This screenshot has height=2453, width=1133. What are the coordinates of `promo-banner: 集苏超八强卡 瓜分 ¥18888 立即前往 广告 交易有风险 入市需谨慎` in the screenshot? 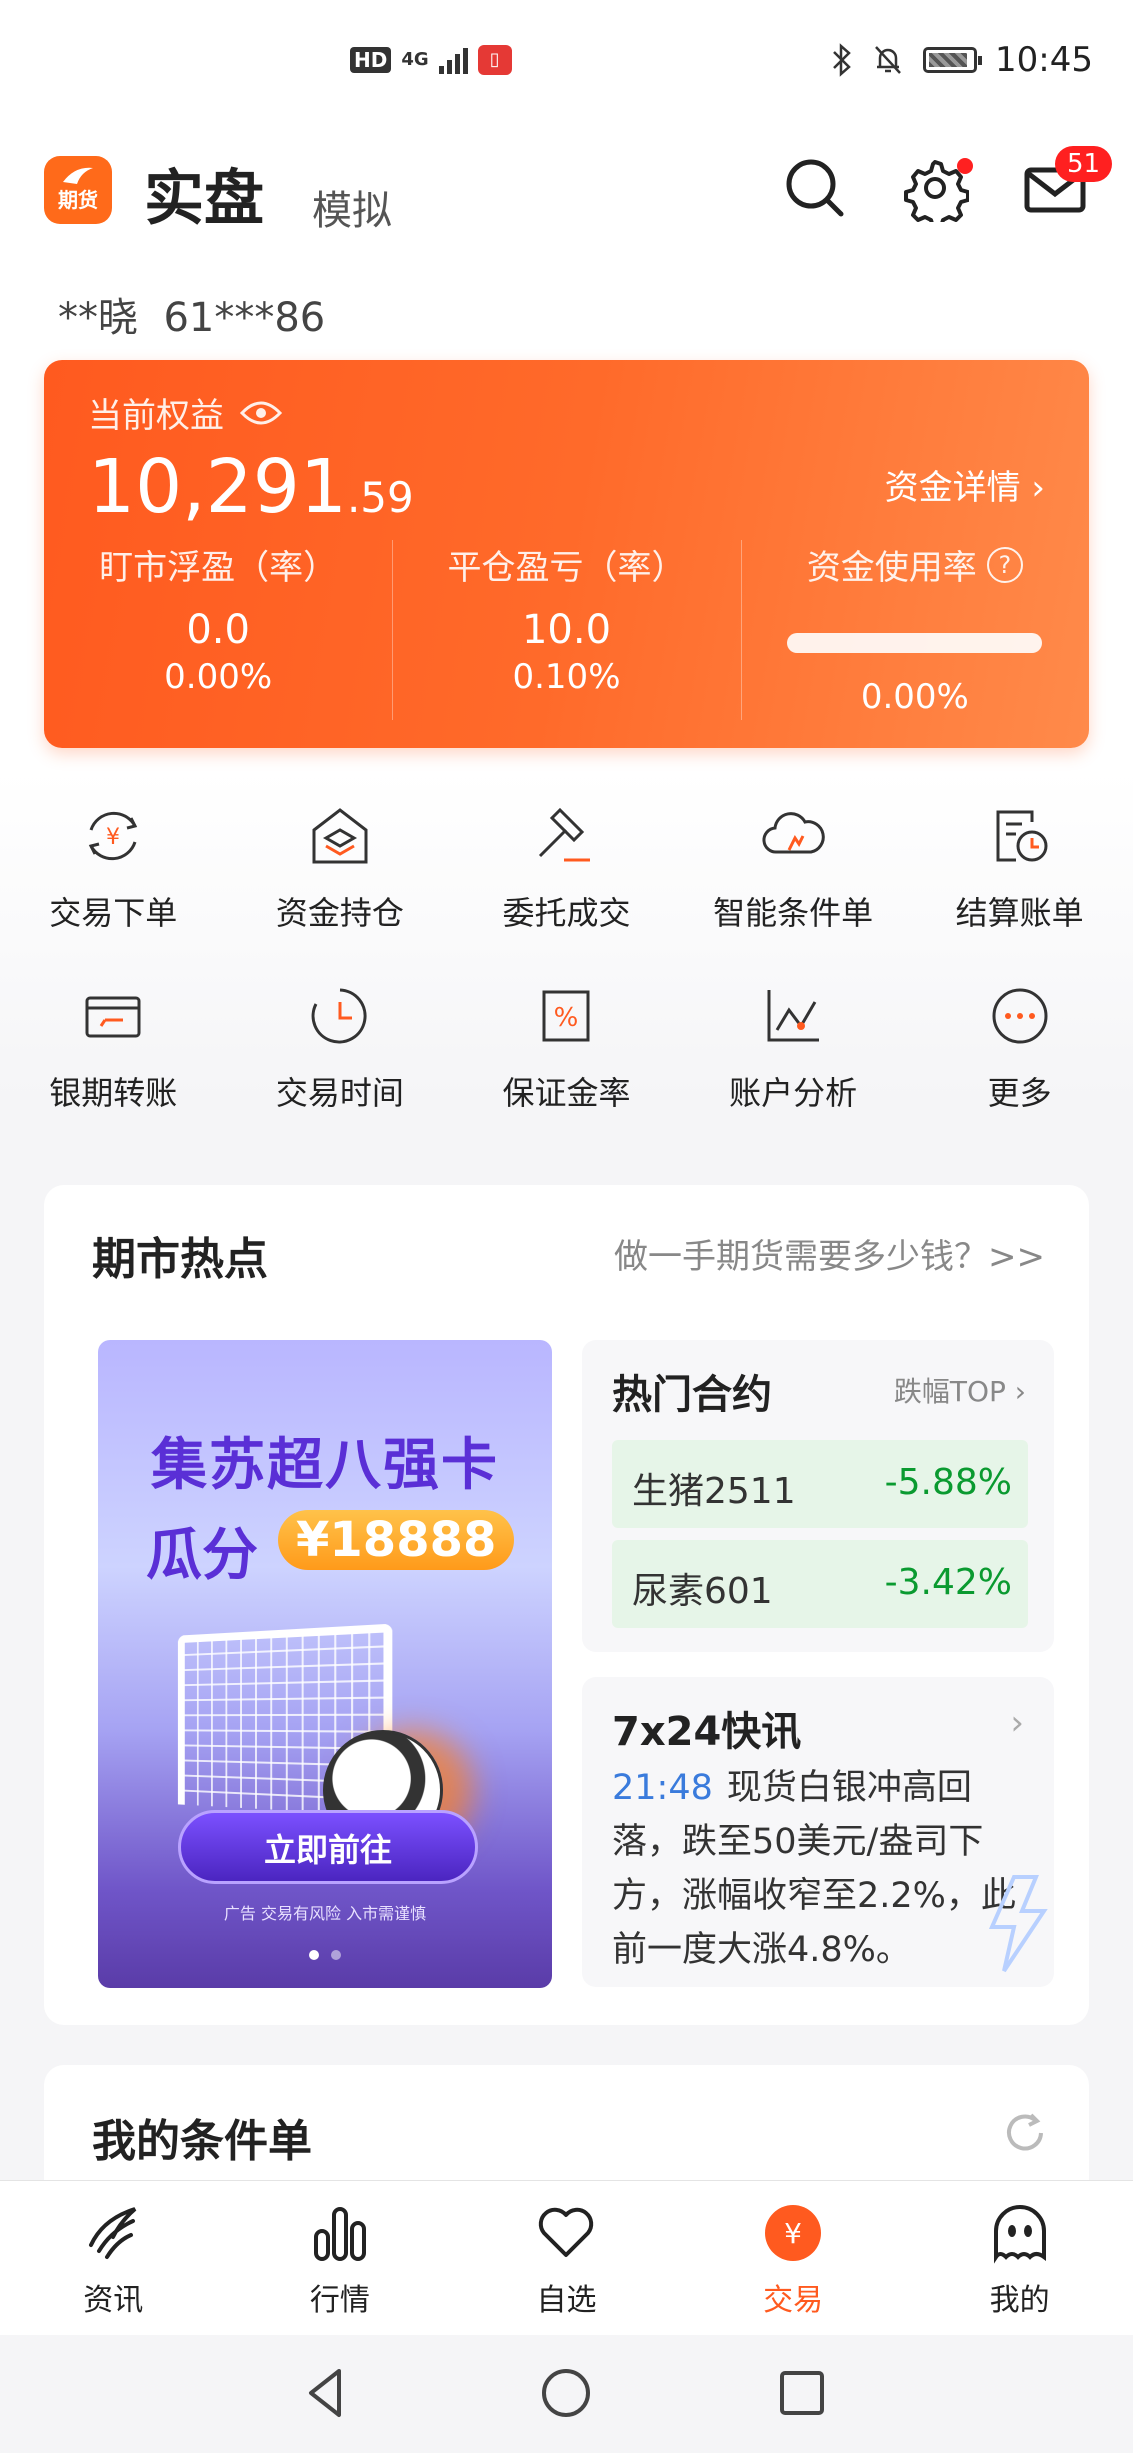 It's located at (325, 1664).